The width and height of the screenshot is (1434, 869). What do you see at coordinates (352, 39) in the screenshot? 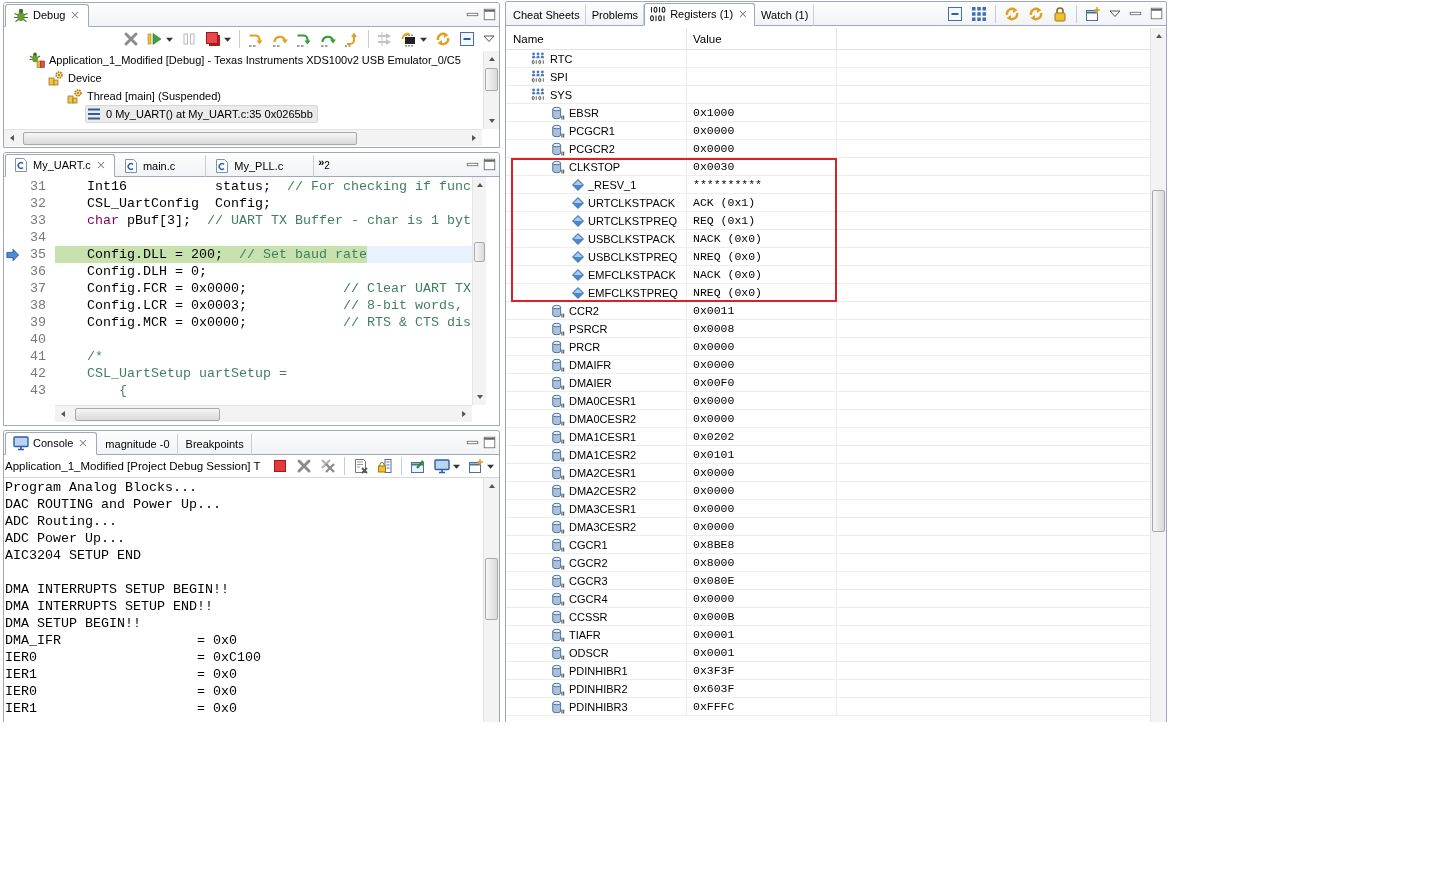
I see `up-arrow-icon` at bounding box center [352, 39].